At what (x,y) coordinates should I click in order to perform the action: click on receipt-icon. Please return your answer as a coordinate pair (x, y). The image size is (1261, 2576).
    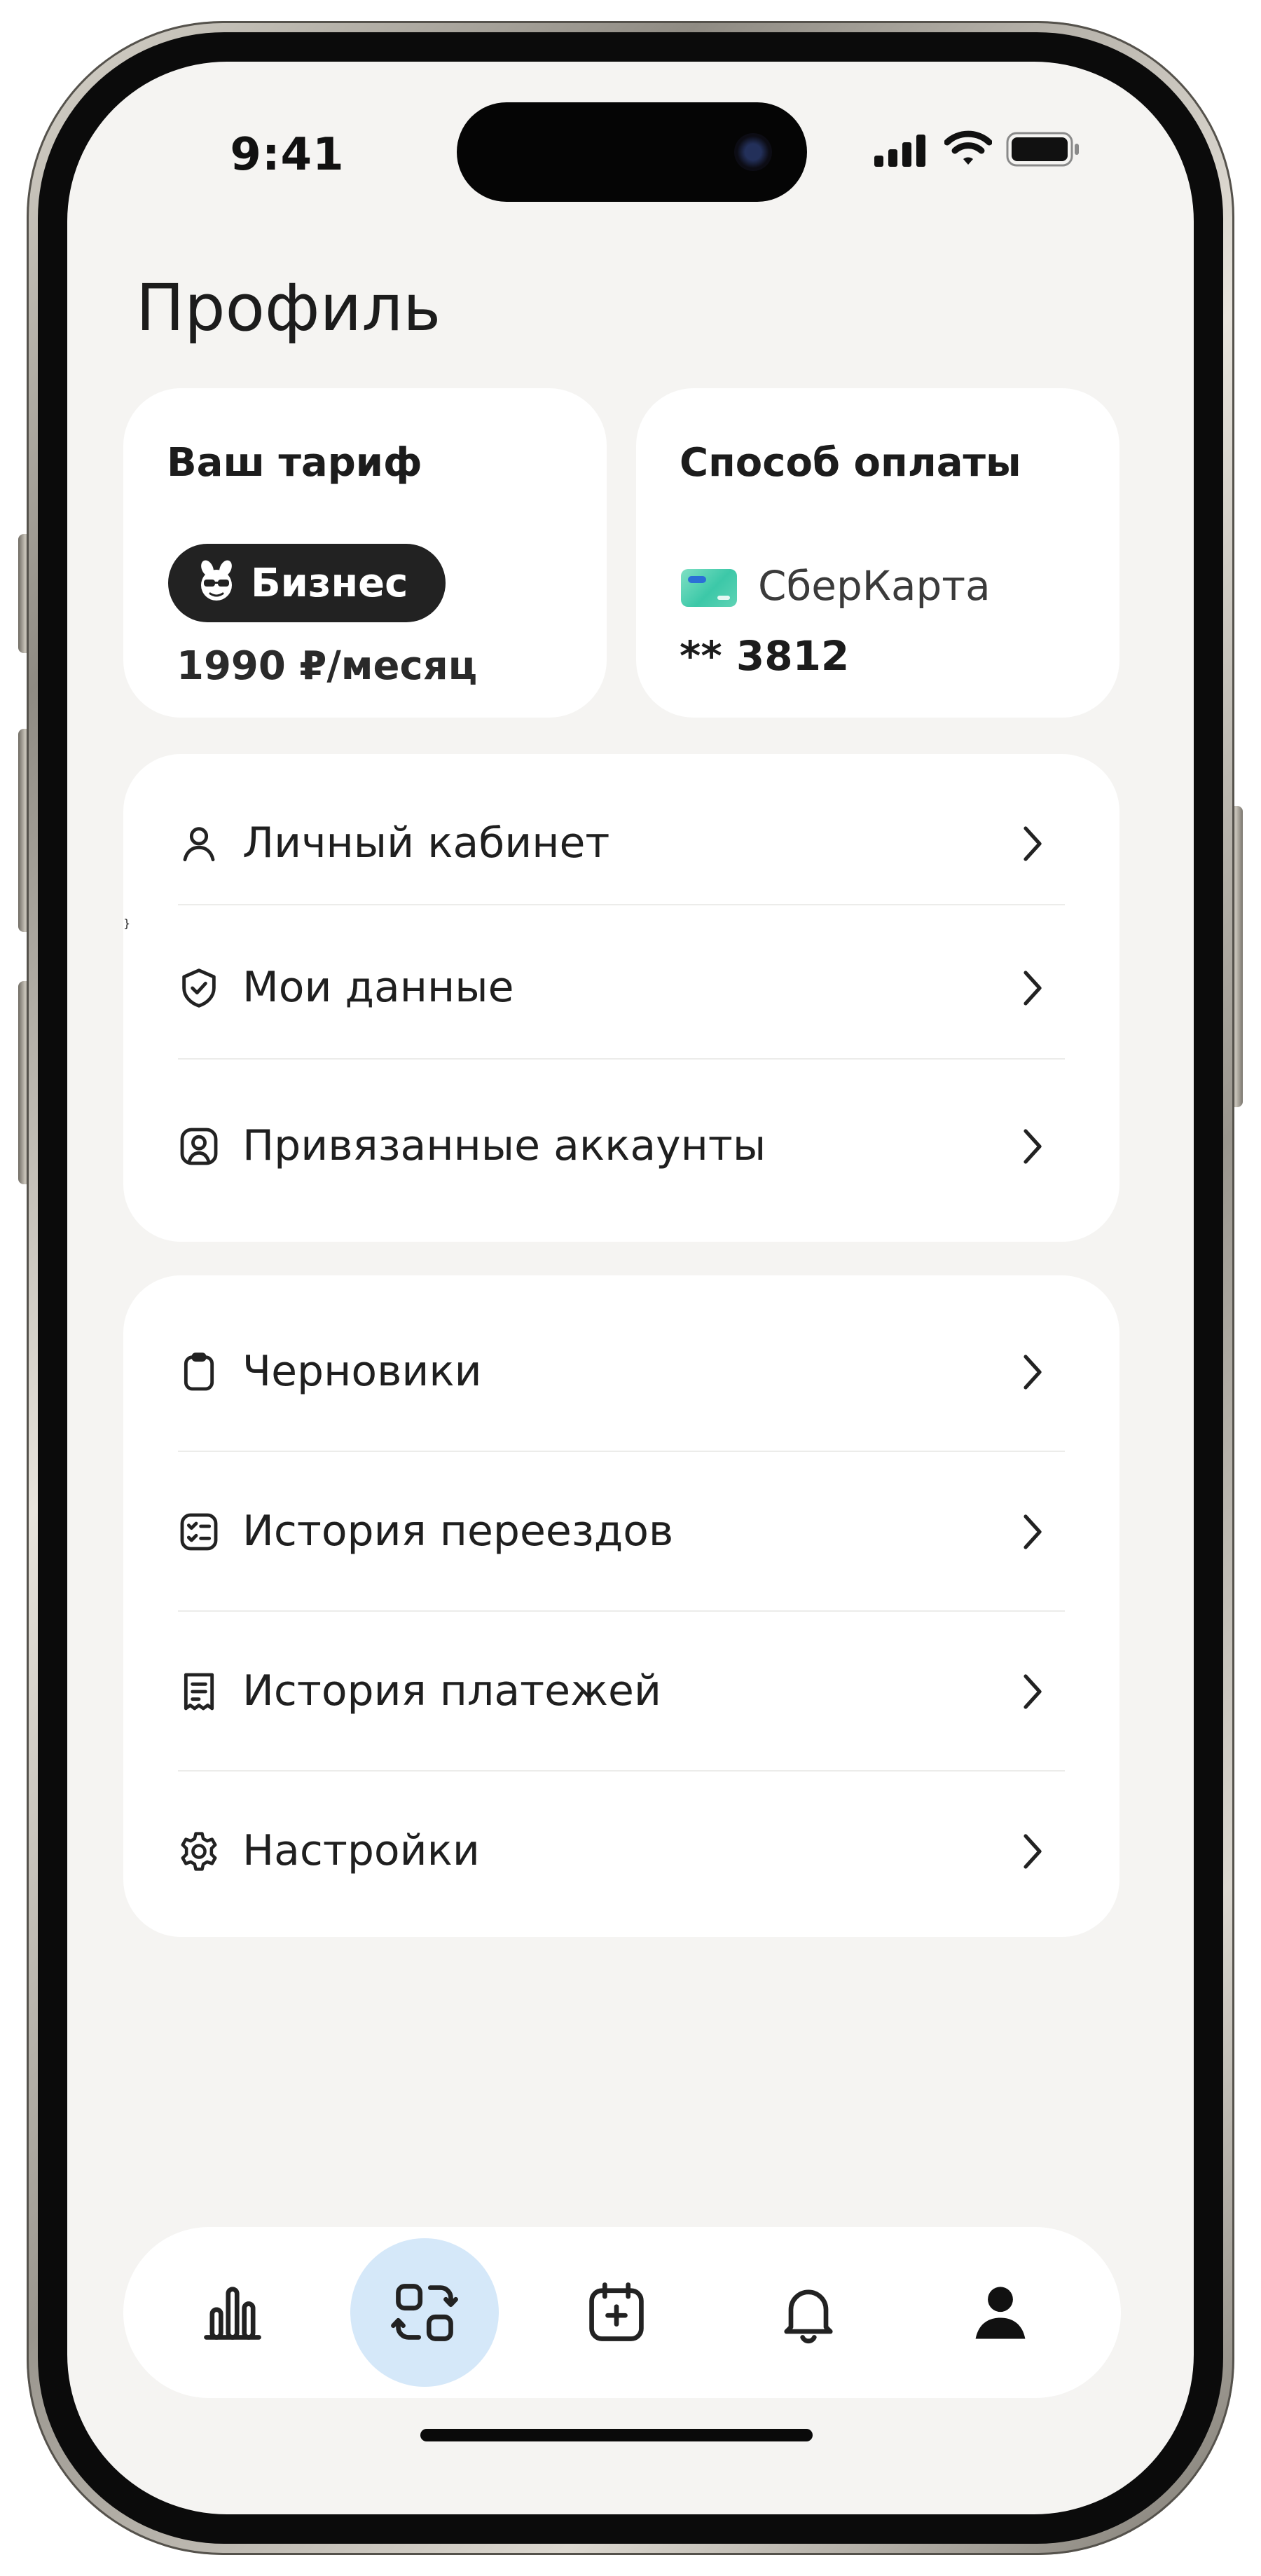
    Looking at the image, I should click on (199, 1692).